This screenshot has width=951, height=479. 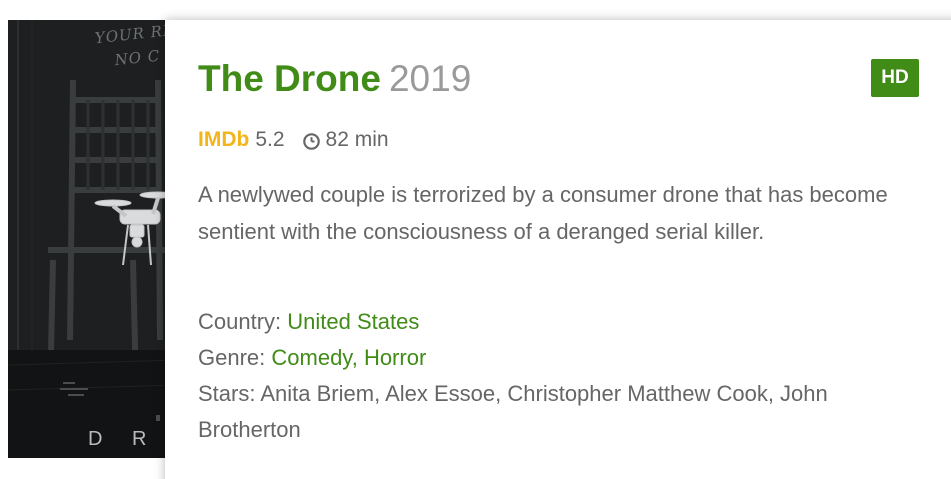 I want to click on movie-year: 2019, so click(x=430, y=78).